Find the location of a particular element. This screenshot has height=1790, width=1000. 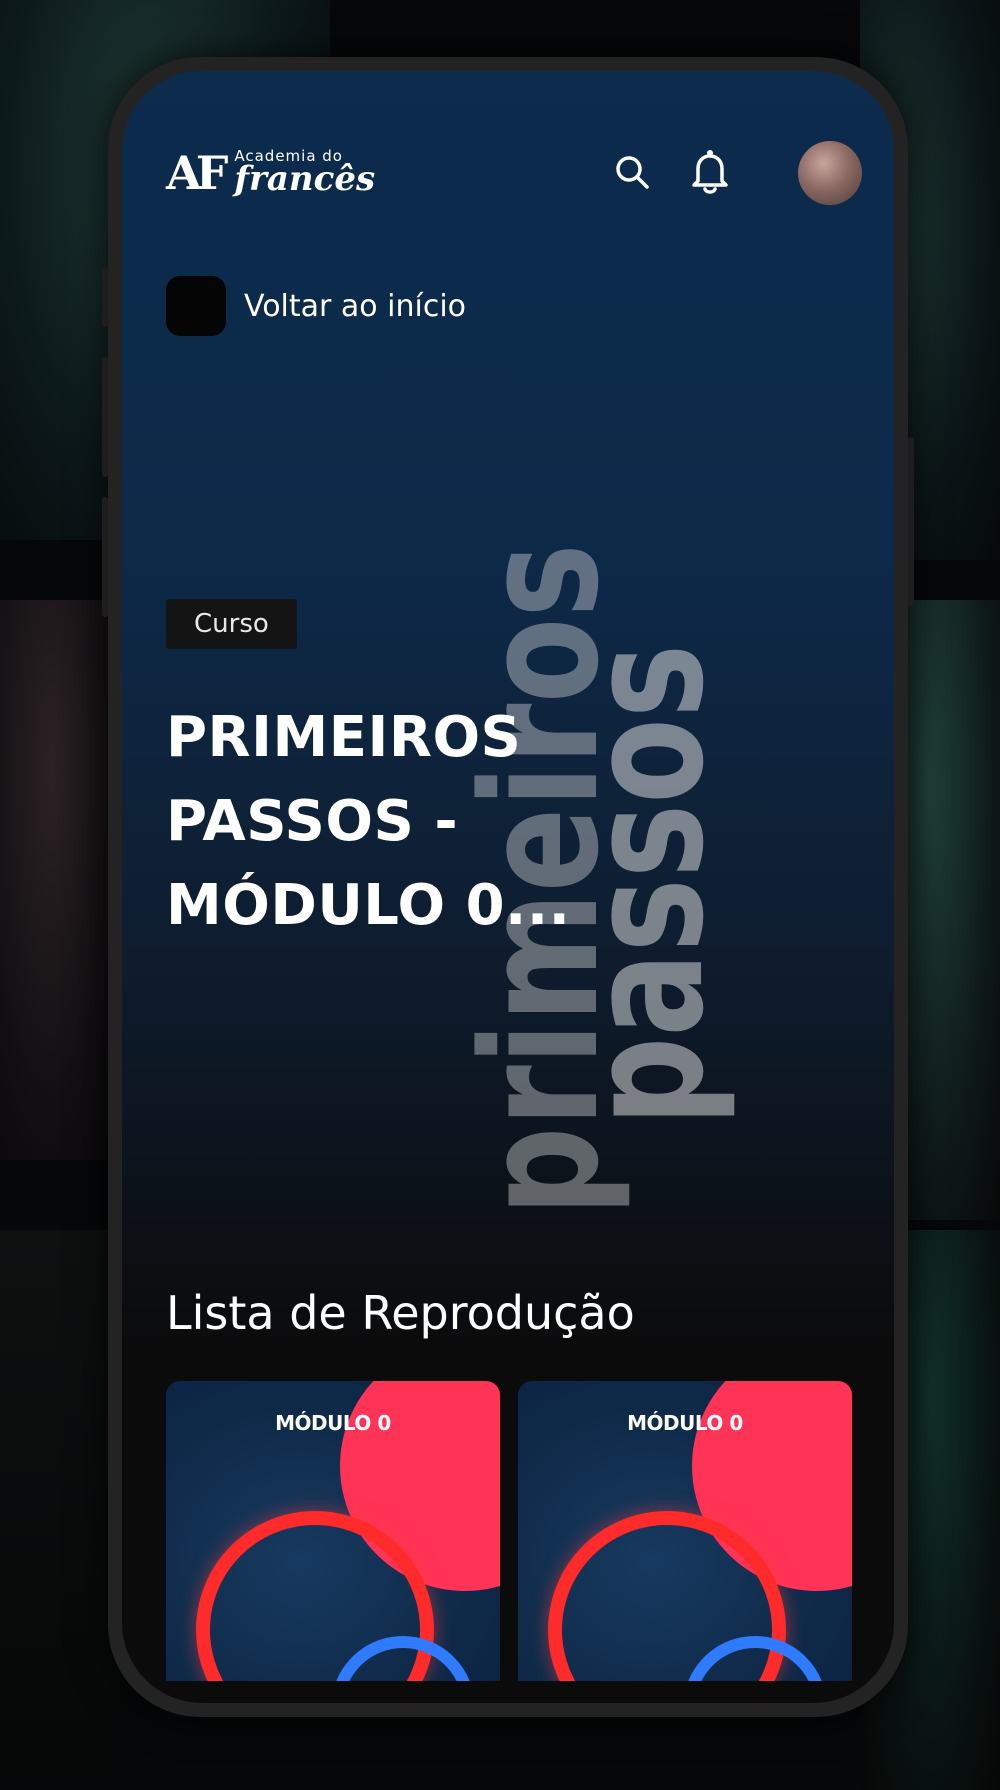

back-icon is located at coordinates (196, 306).